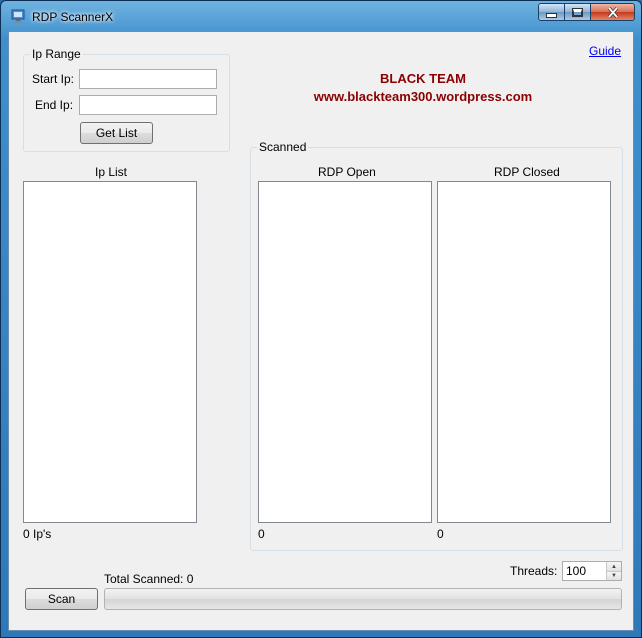 The width and height of the screenshot is (642, 638). What do you see at coordinates (614, 575) in the screenshot?
I see `spin-down-icon: ▼` at bounding box center [614, 575].